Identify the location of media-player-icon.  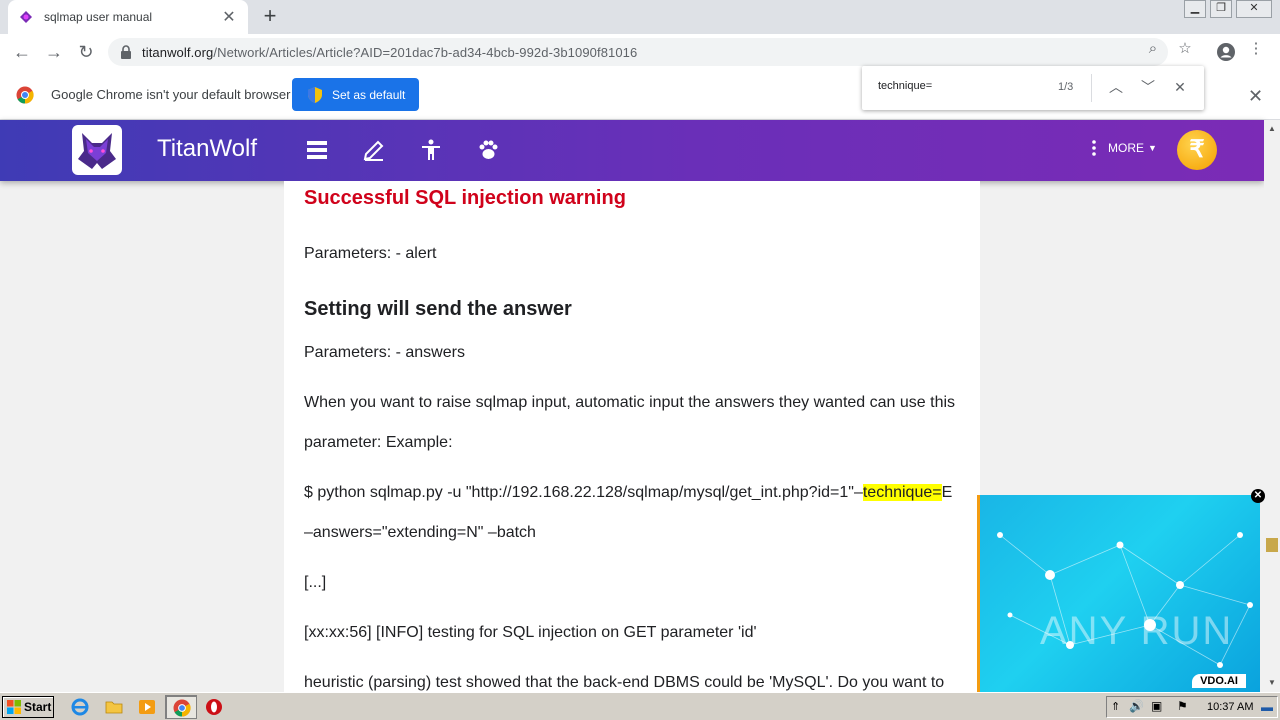
(147, 707).